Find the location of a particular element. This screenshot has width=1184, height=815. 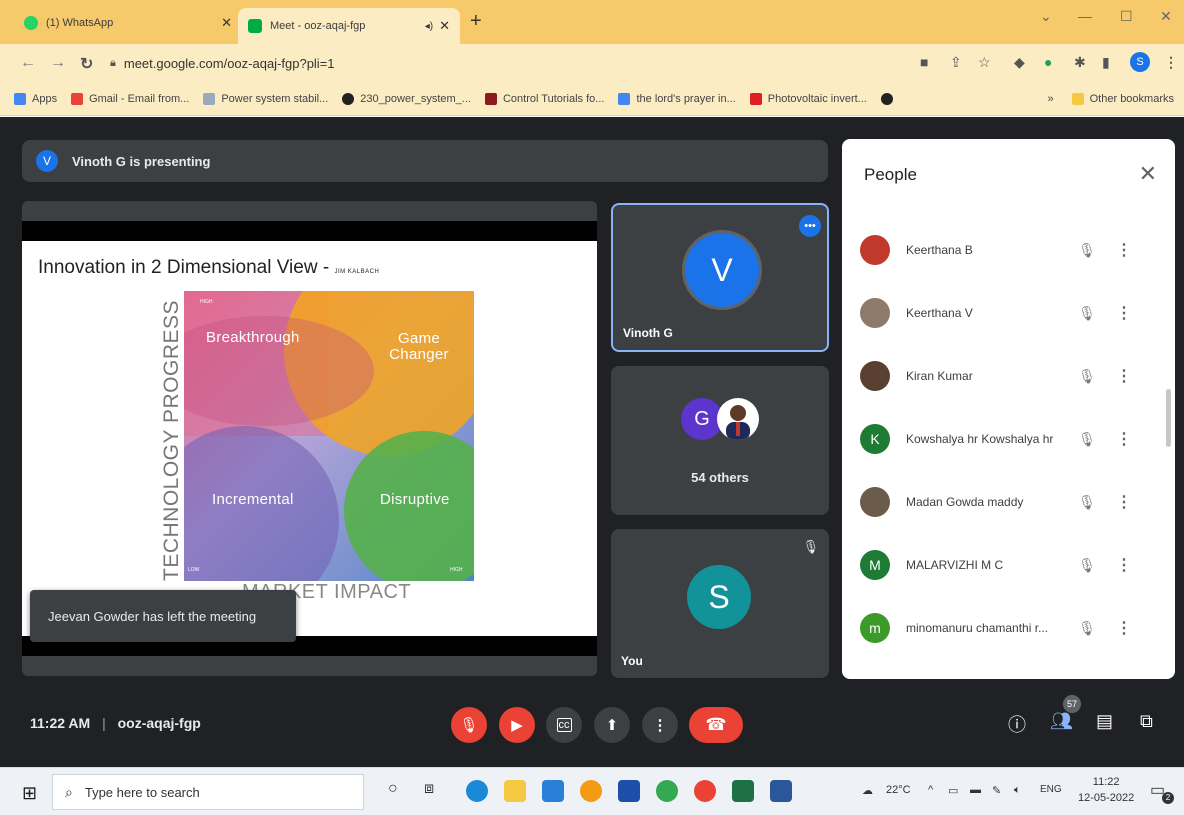

participant-avatar is located at coordinates (875, 313).